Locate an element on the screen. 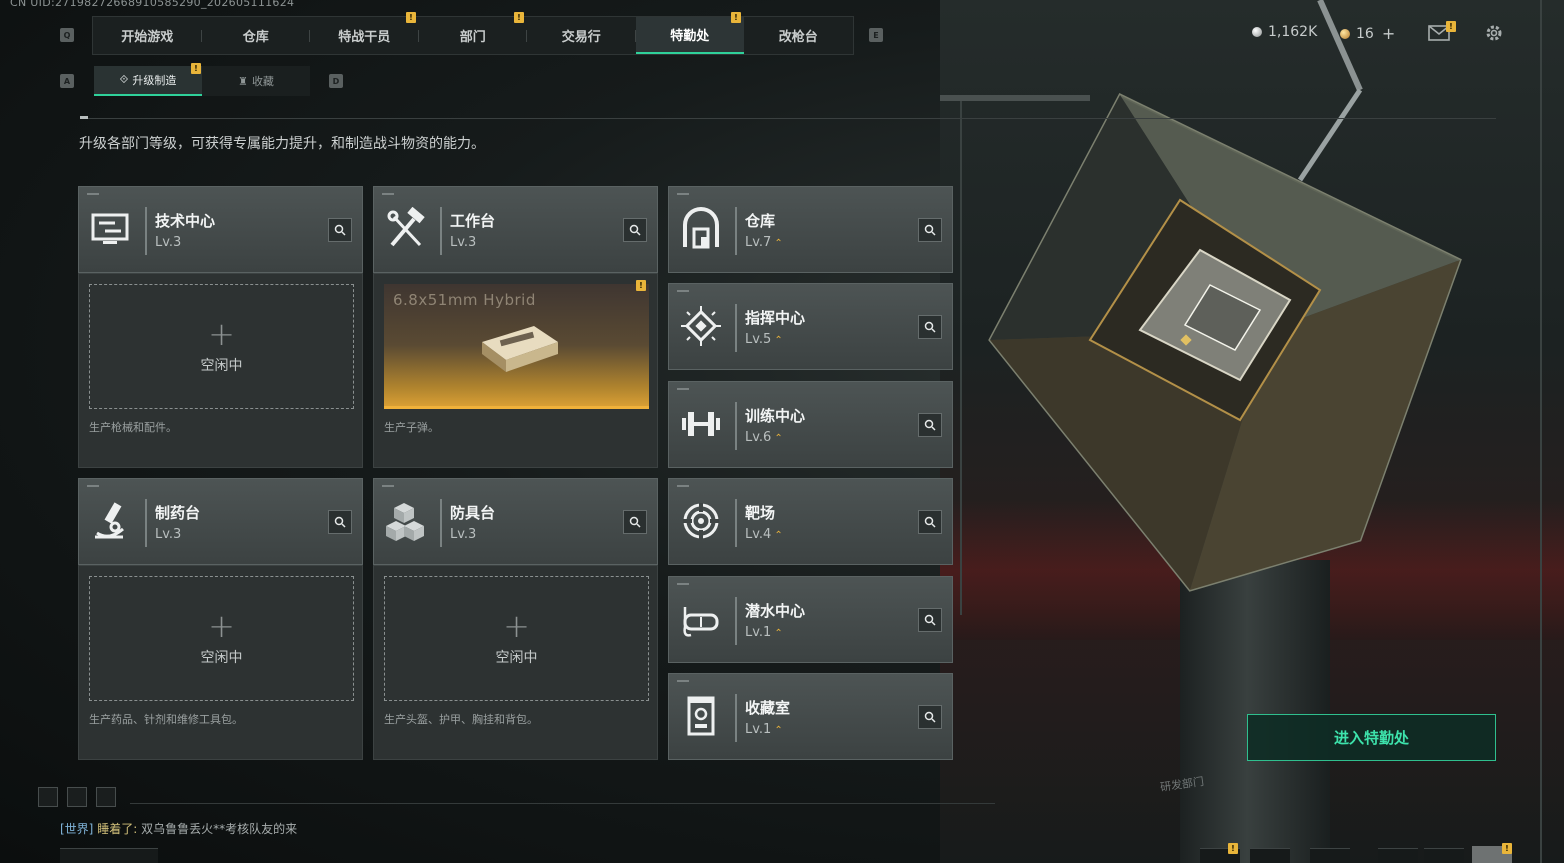 Image resolution: width=1564 pixels, height=863 pixels. silver-coin-icon is located at coordinates (1257, 32).